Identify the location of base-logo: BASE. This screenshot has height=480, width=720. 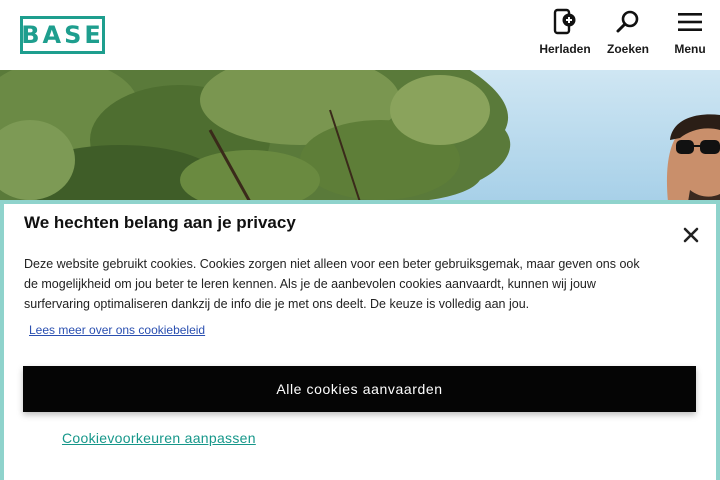
(62, 35).